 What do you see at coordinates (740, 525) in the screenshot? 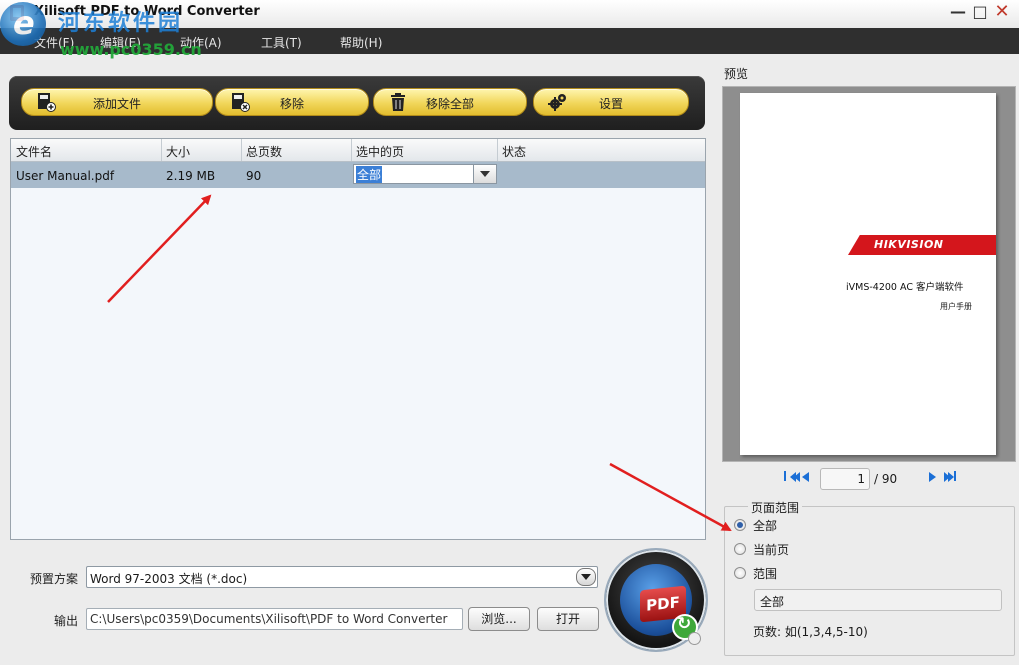
I see `radio-all` at bounding box center [740, 525].